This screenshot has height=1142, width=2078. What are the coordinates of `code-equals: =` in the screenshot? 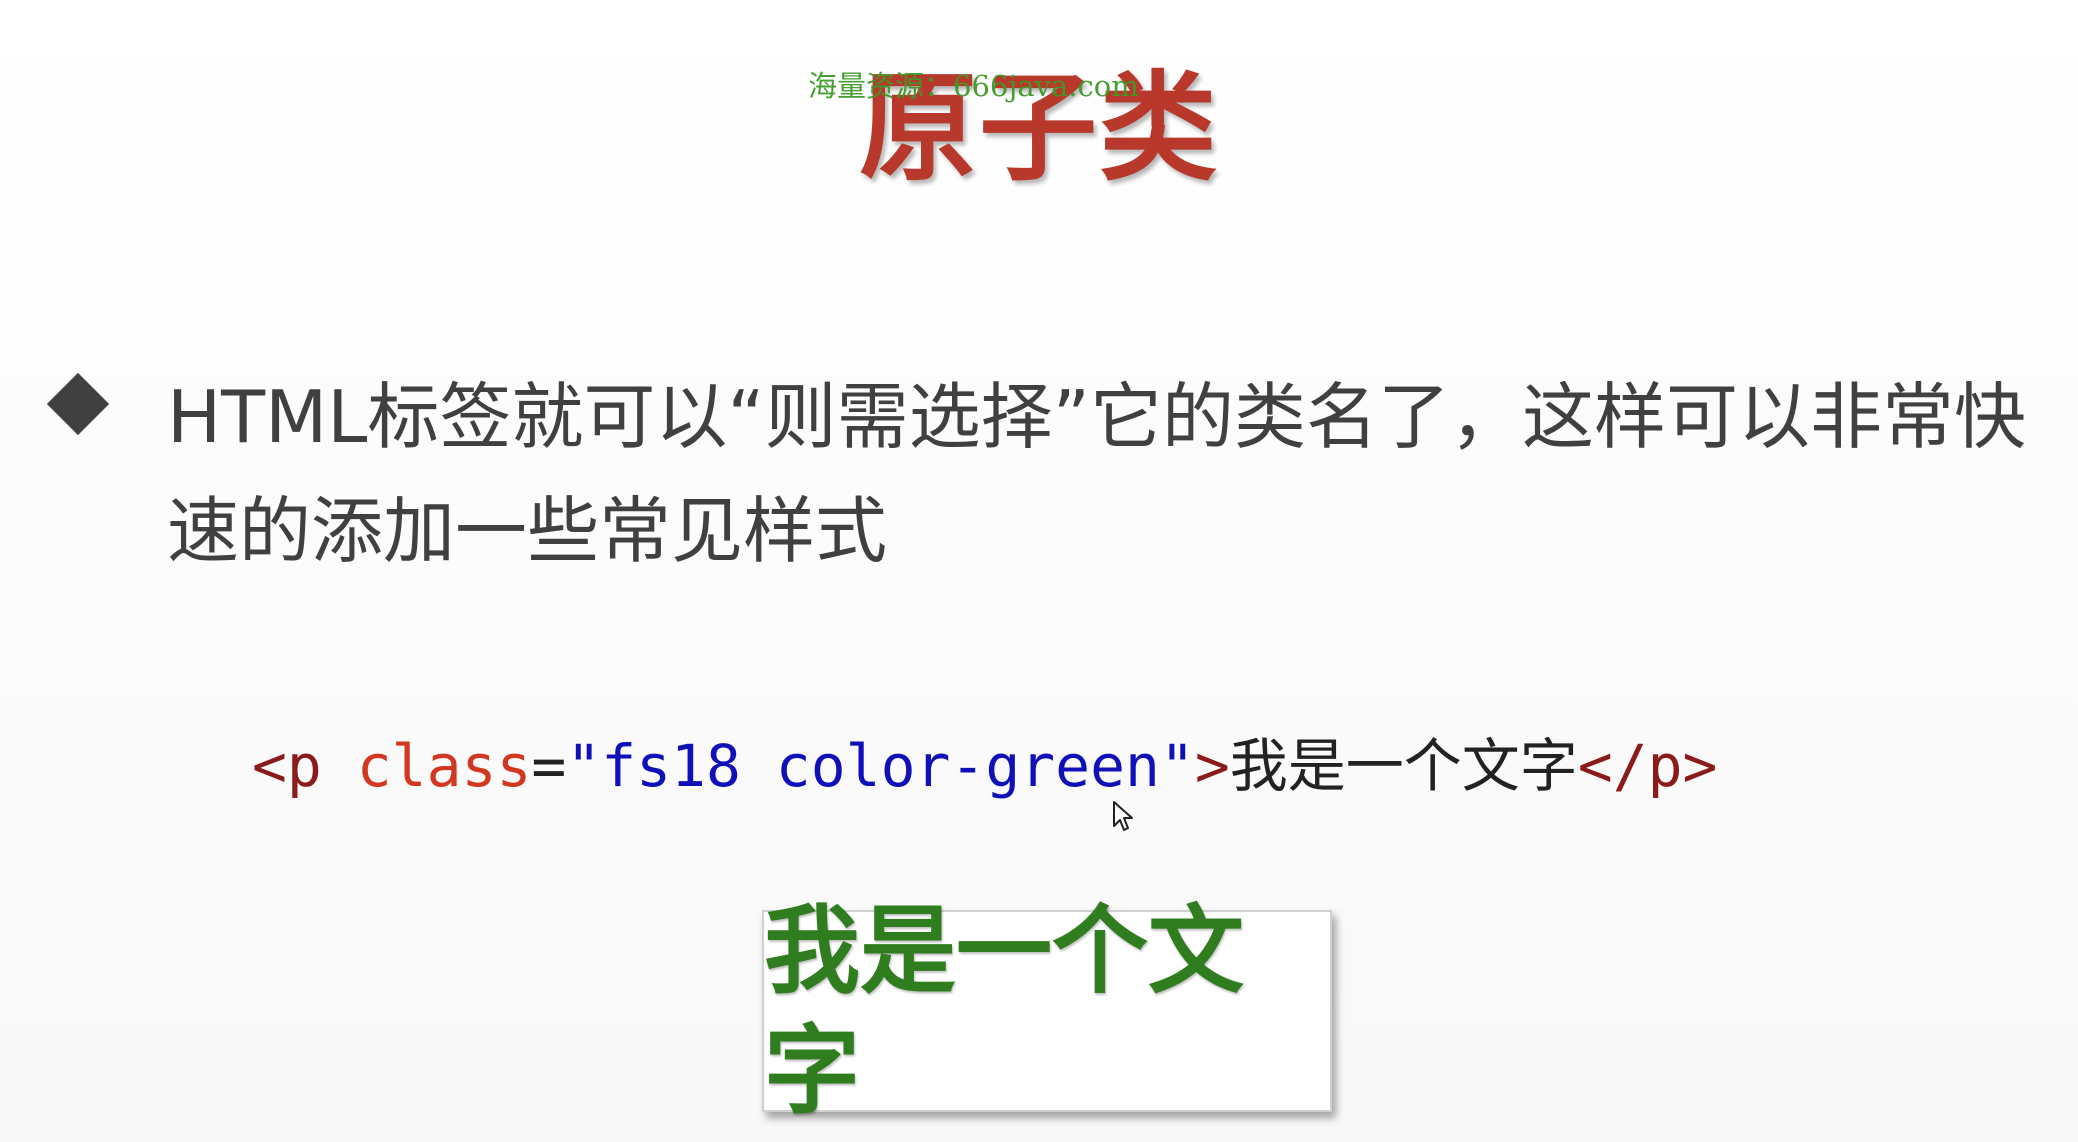 It's located at (549, 766).